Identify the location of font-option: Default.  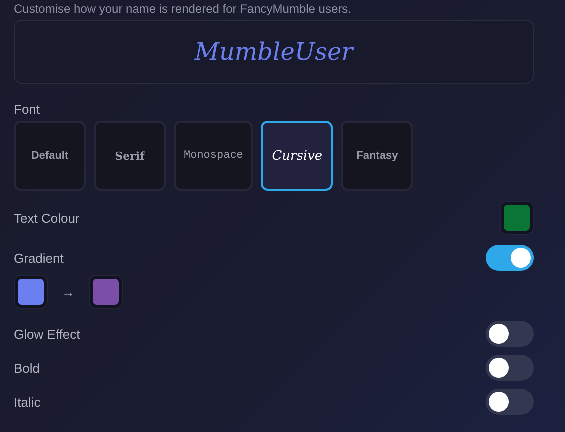
(50, 156).